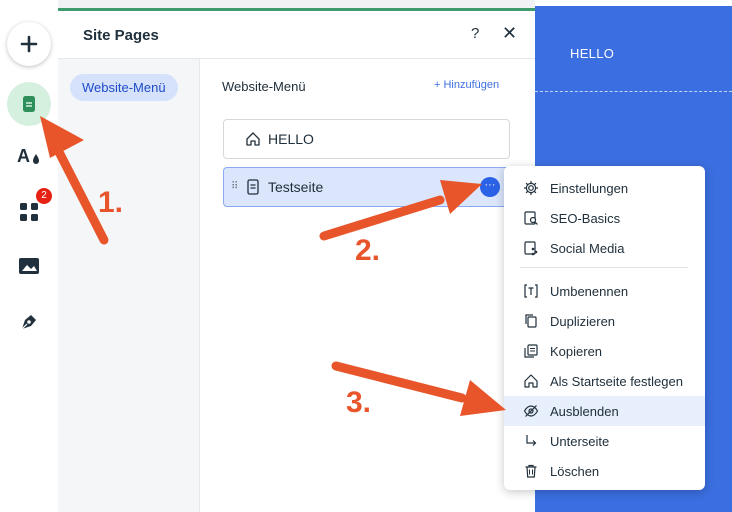 This screenshot has height=512, width=732. I want to click on page-label: HELLO, so click(291, 139).